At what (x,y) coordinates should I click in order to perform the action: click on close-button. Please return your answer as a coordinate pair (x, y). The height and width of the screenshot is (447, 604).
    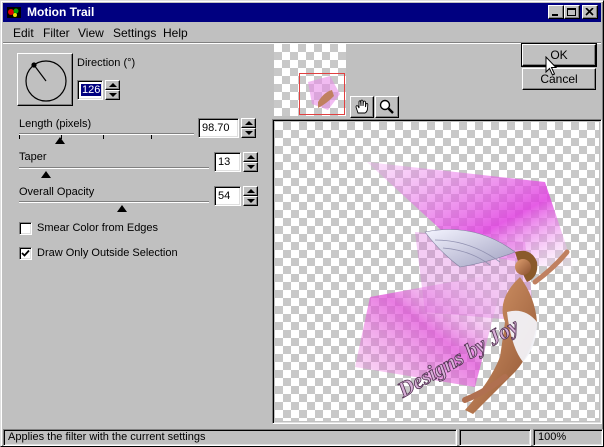
    Looking at the image, I should click on (590, 12).